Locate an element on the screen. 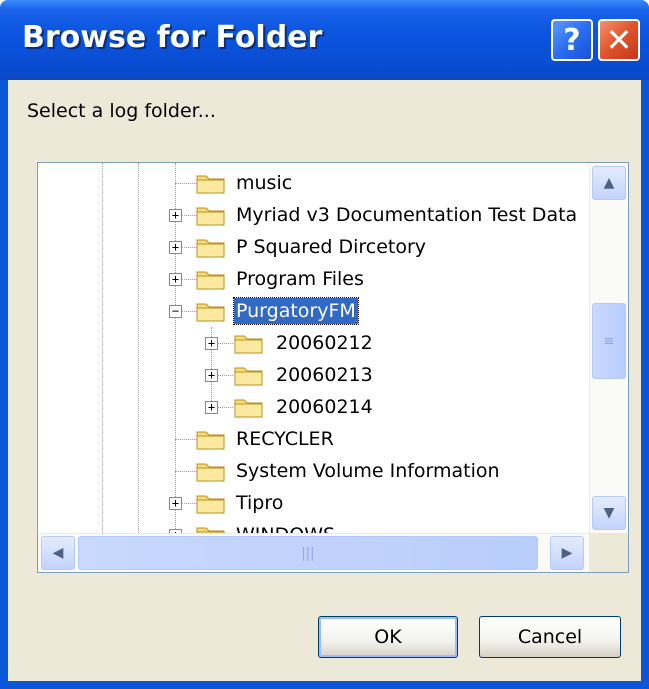 Image resolution: width=649 pixels, height=689 pixels. tree-item-label: System Volume Information is located at coordinates (368, 471).